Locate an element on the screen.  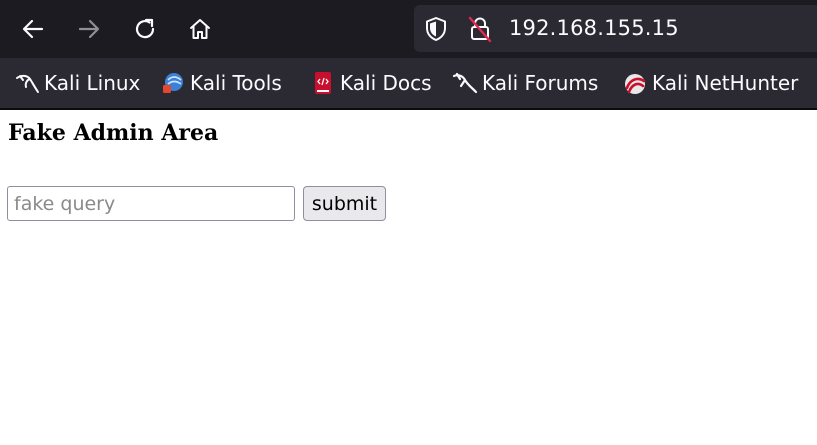
bookmark-kali-nethunter: Kali NetHunter is located at coordinates (710, 83).